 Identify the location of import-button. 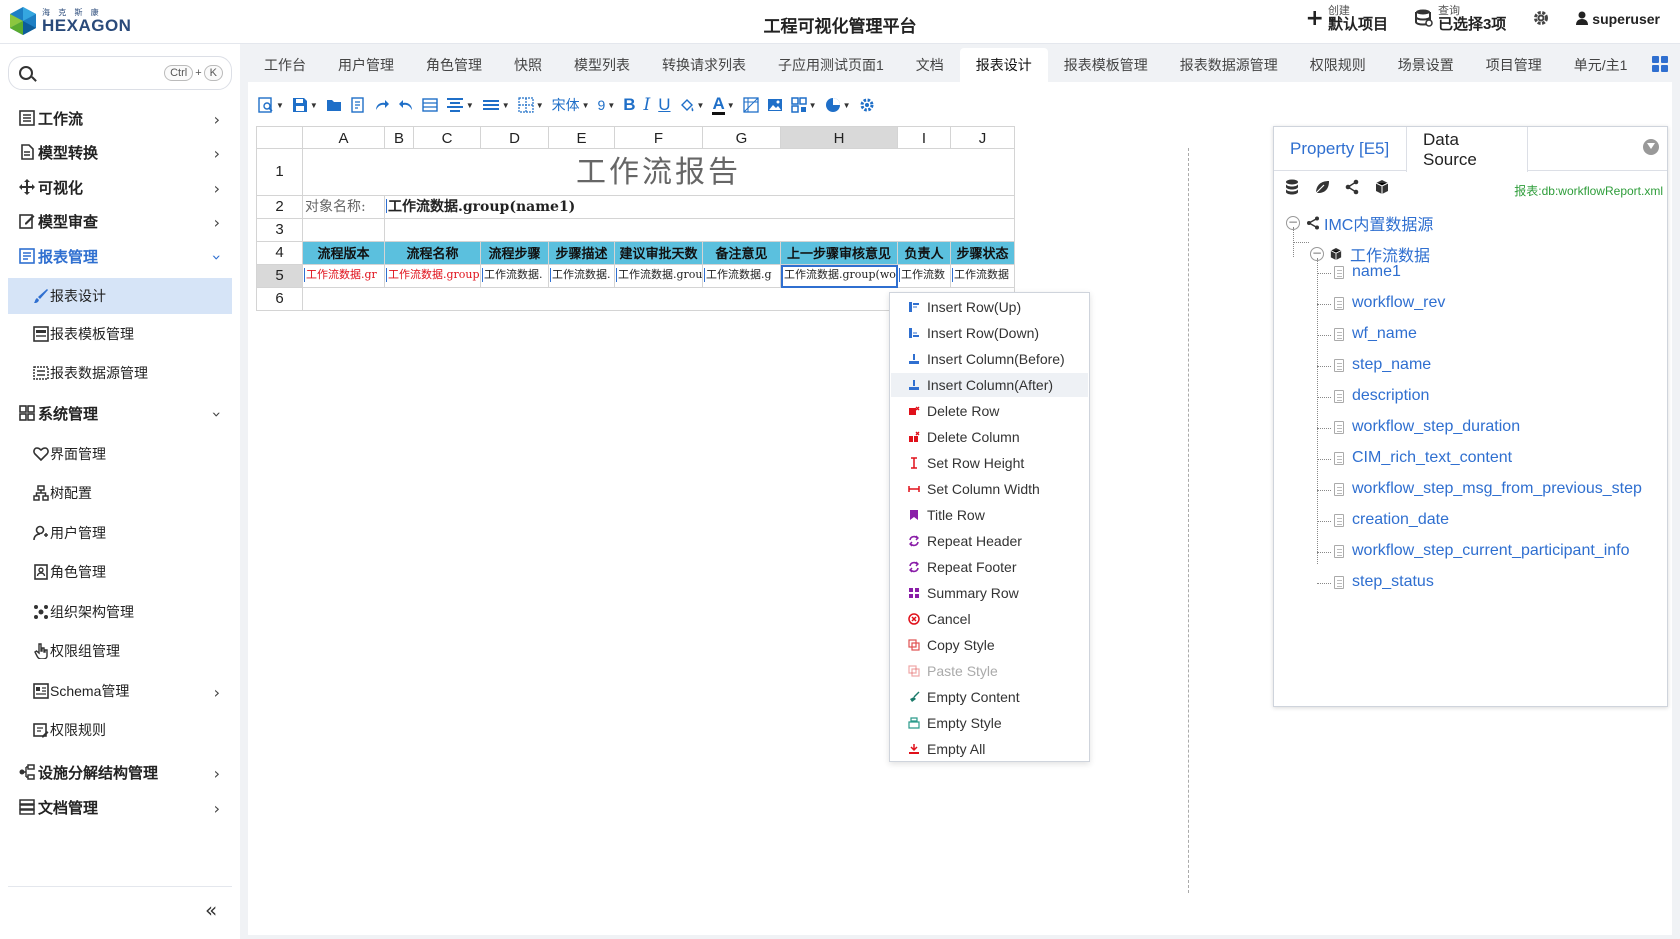
(358, 105).